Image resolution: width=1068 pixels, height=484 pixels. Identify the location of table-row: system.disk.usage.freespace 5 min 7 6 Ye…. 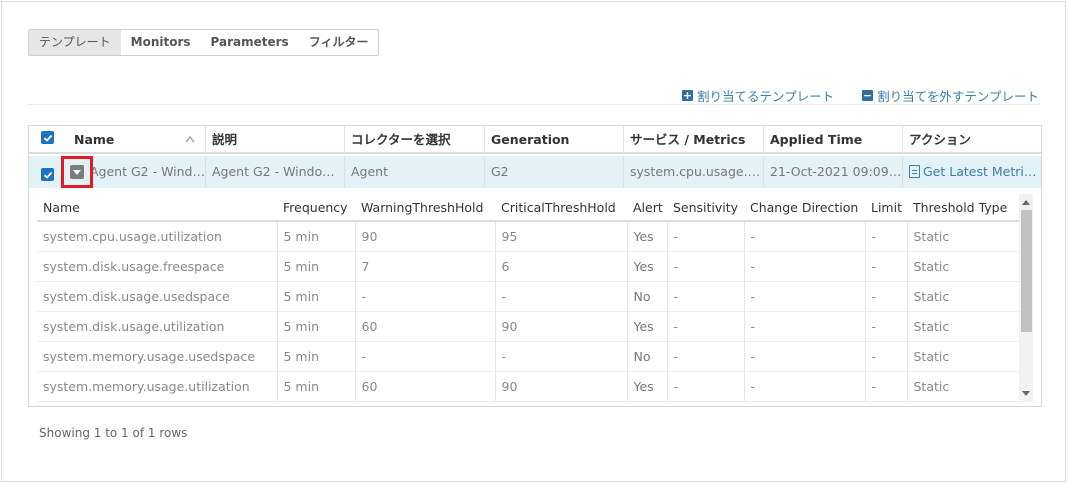
(528, 266).